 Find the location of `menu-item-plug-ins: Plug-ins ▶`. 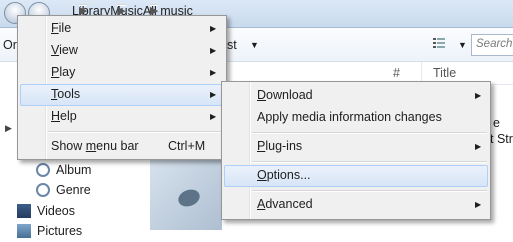

menu-item-plug-ins: Plug-ins ▶ is located at coordinates (356, 147).